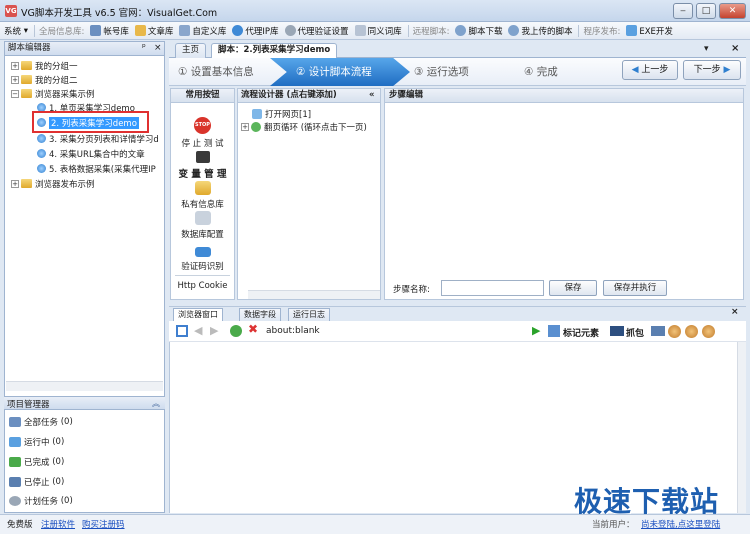  What do you see at coordinates (29, 48) in the screenshot?
I see `script-editor-title: 脚本编辑器` at bounding box center [29, 48].